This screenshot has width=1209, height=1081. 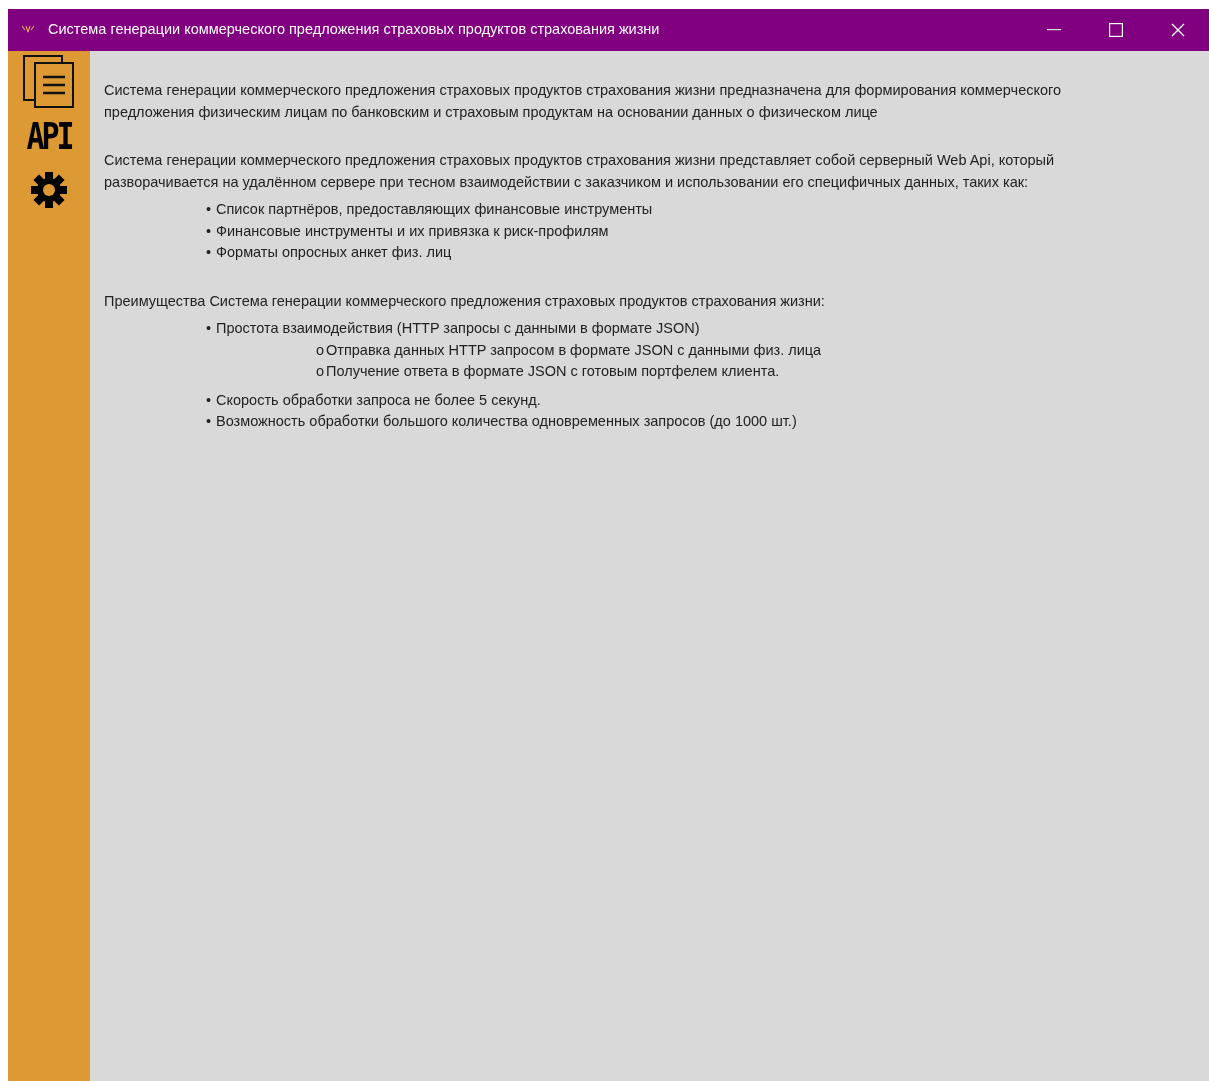 I want to click on list-item: Скорость обработки запроса не более 5 секунд., so click(x=378, y=400).